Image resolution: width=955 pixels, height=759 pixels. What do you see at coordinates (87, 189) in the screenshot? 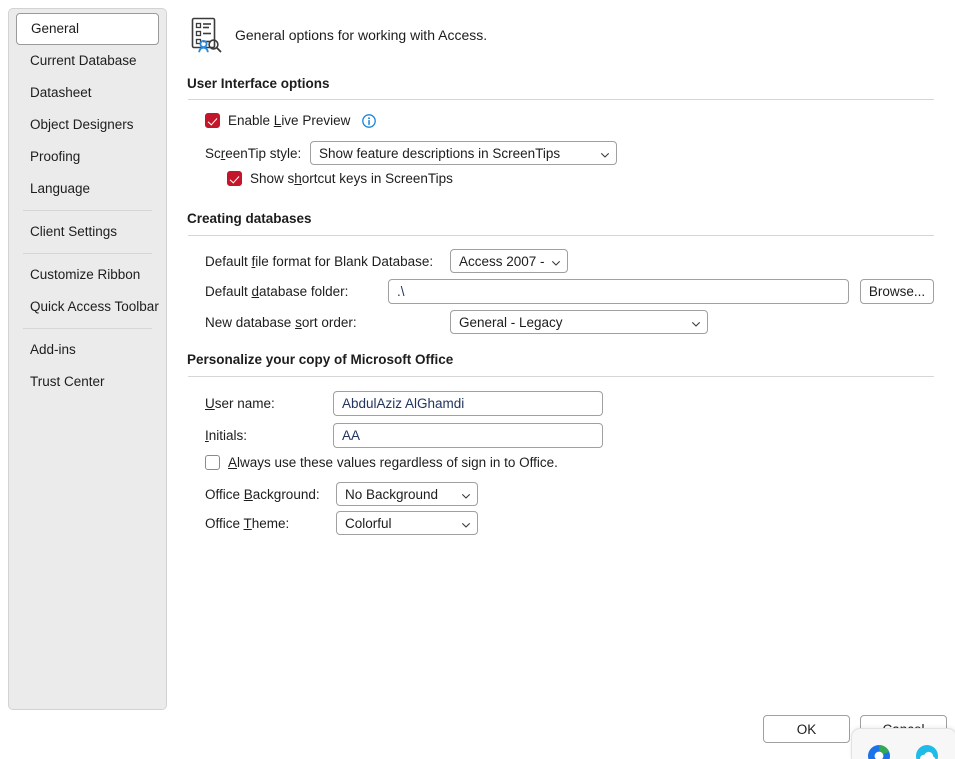
I see `sidebar-item-language: Language` at bounding box center [87, 189].